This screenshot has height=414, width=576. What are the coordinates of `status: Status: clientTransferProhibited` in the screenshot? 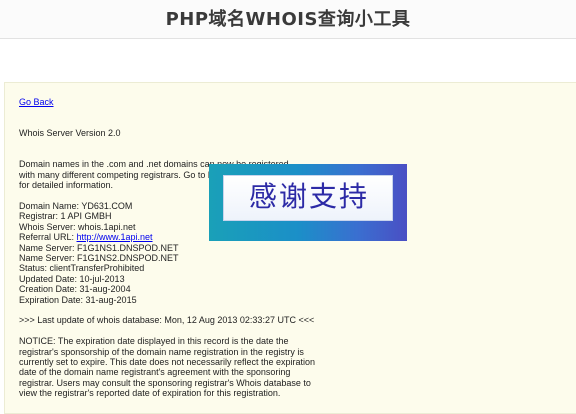 It's located at (82, 268).